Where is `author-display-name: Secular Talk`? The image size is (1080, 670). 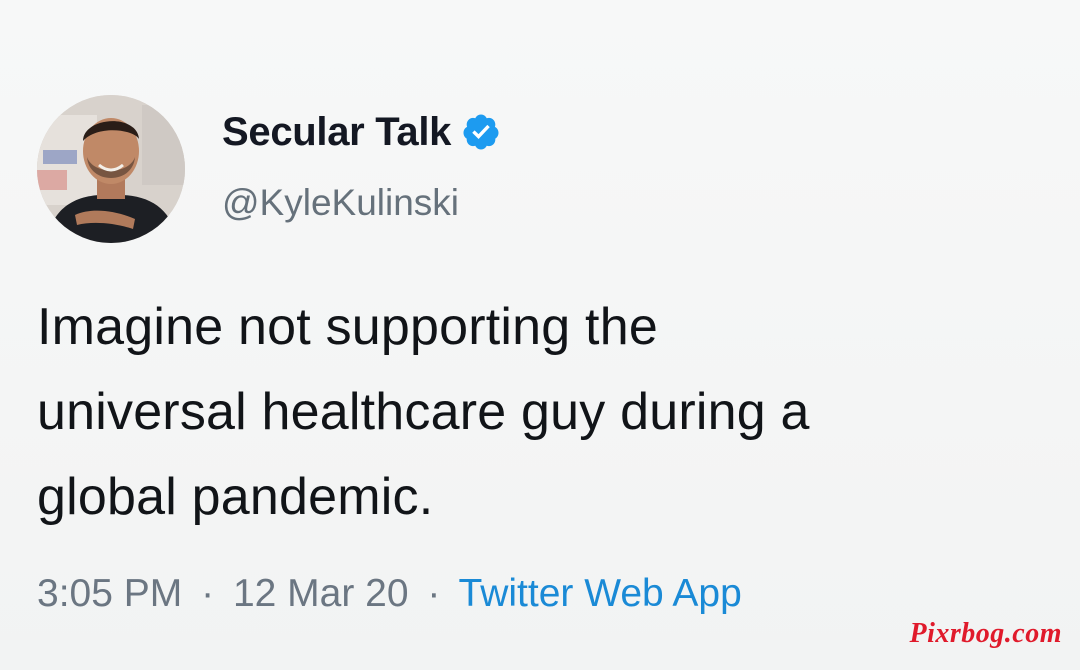
author-display-name: Secular Talk is located at coordinates (336, 132).